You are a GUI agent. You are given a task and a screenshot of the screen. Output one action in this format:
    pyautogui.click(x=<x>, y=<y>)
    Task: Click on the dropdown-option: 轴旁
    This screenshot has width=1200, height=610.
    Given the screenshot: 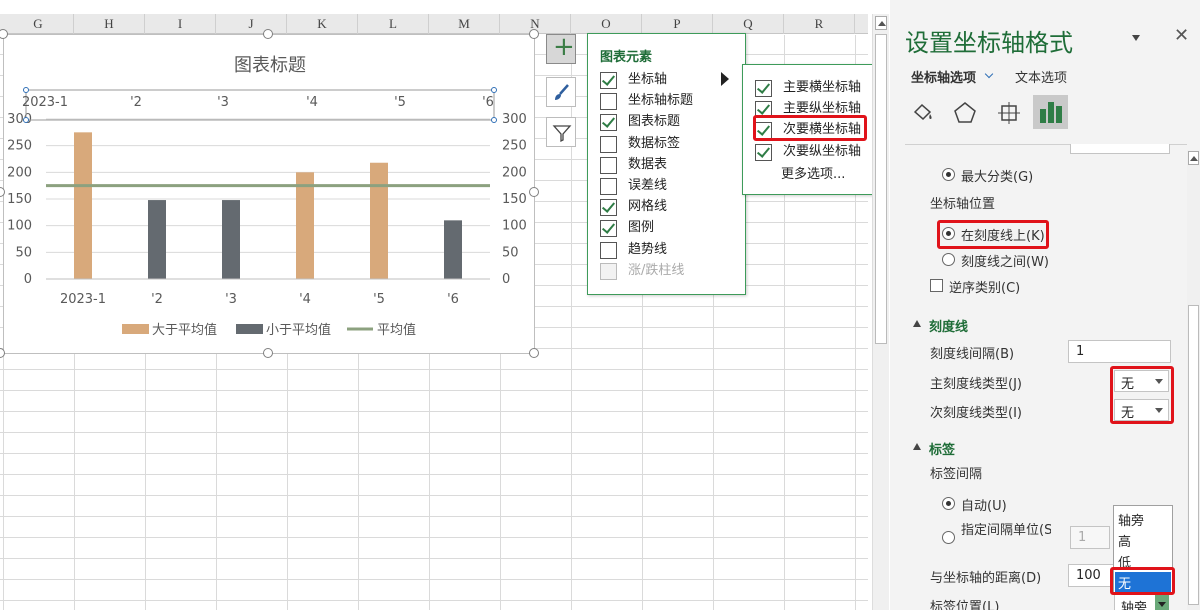 What is the action you would take?
    pyautogui.click(x=1143, y=519)
    